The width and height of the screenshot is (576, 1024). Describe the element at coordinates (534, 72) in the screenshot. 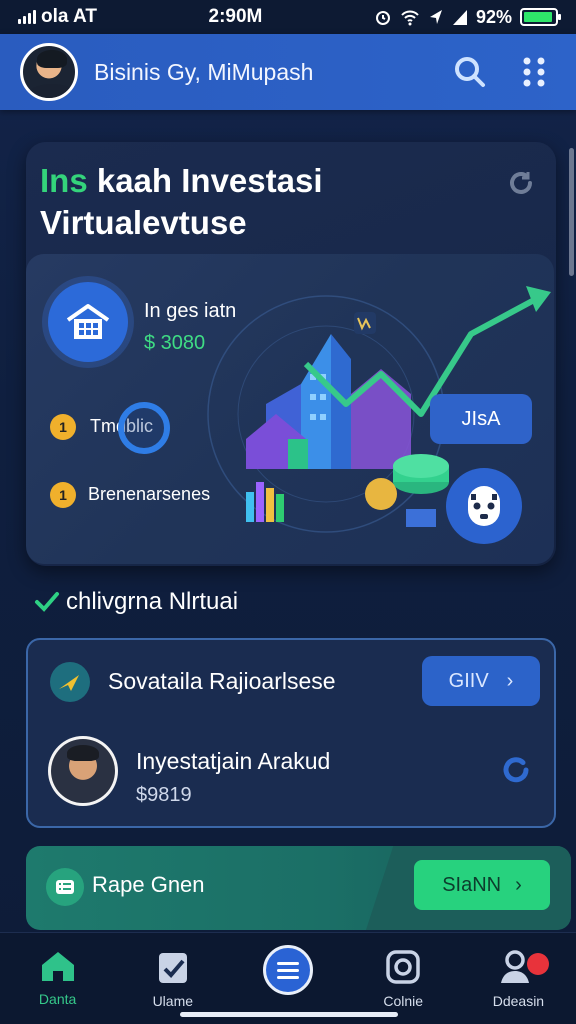

I see `more-dots-icon` at that location.